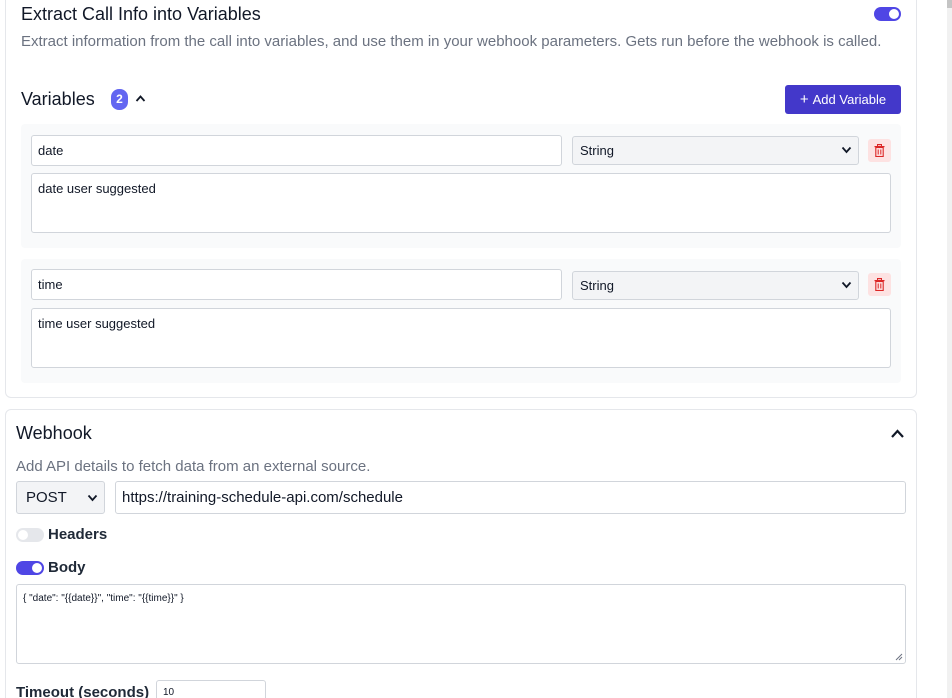 This screenshot has height=698, width=952. I want to click on body-toggle, so click(30, 568).